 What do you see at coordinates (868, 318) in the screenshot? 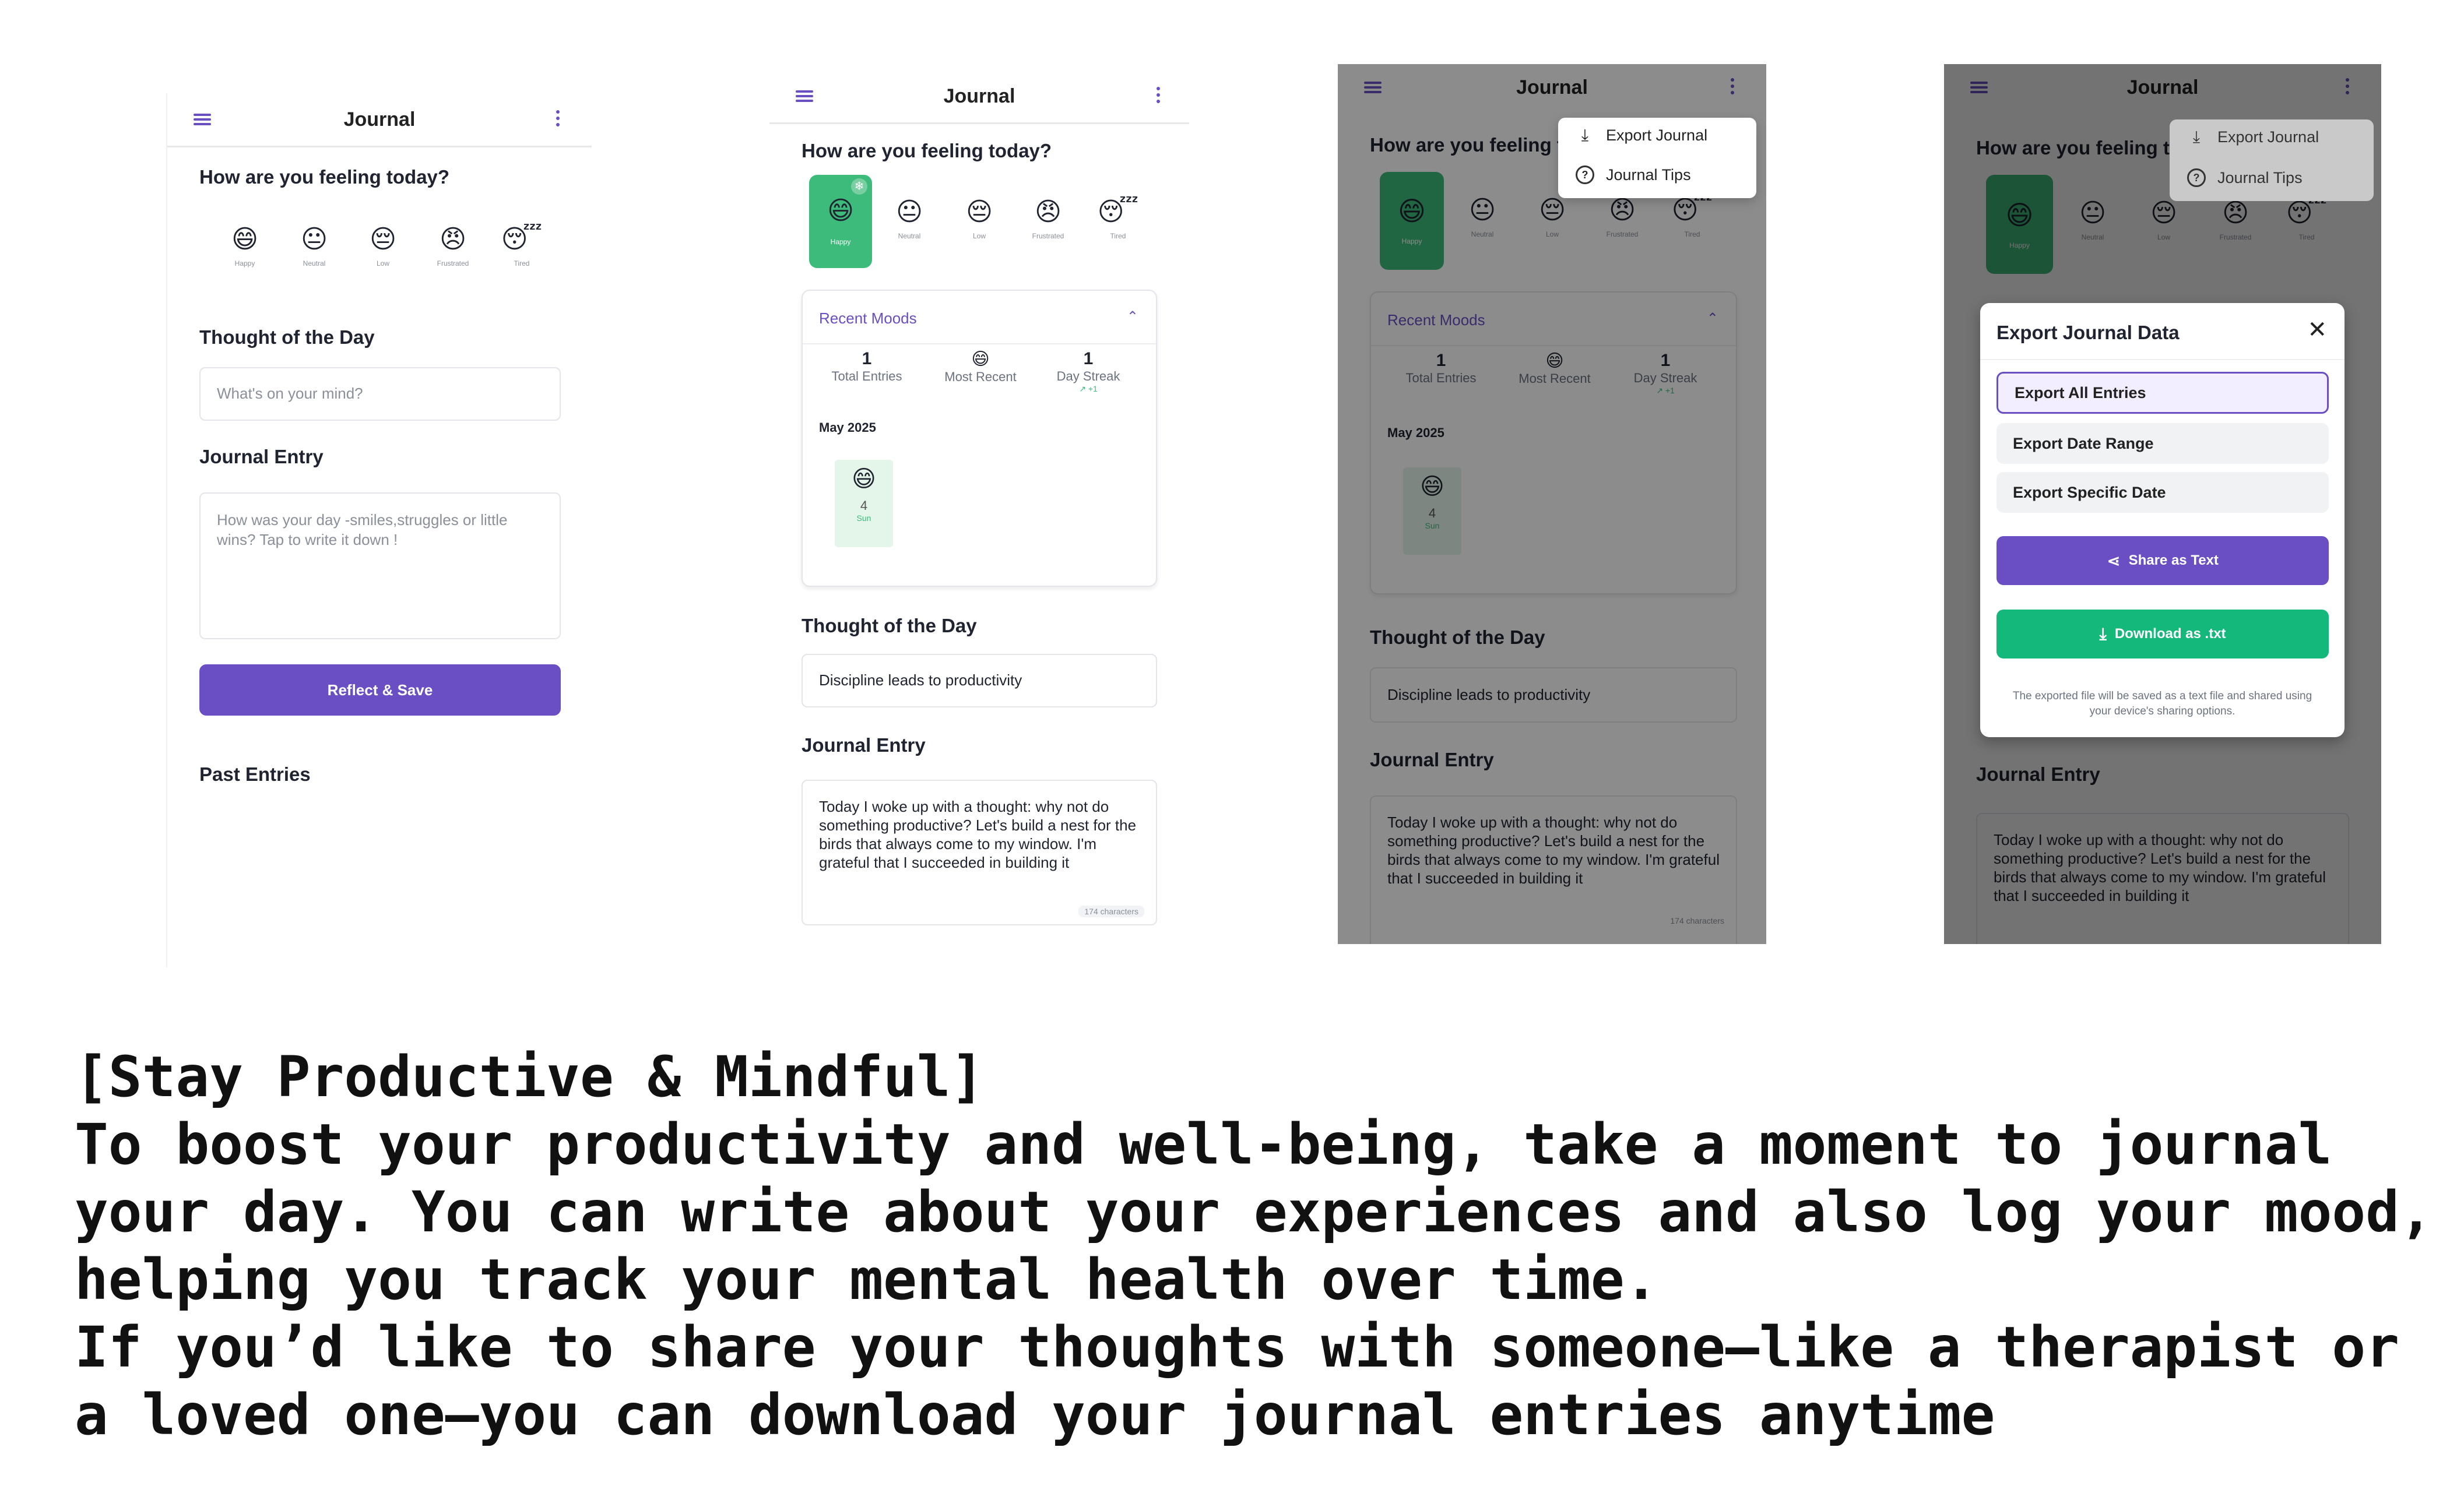
I see `recent-moods-title: Recent Moods` at bounding box center [868, 318].